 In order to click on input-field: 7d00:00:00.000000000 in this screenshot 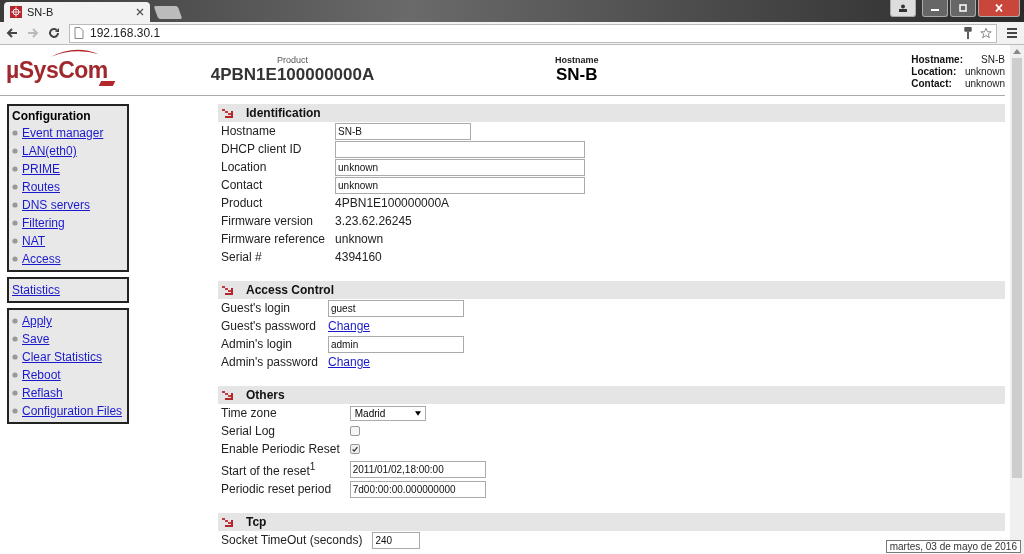, I will do `click(417, 489)`.